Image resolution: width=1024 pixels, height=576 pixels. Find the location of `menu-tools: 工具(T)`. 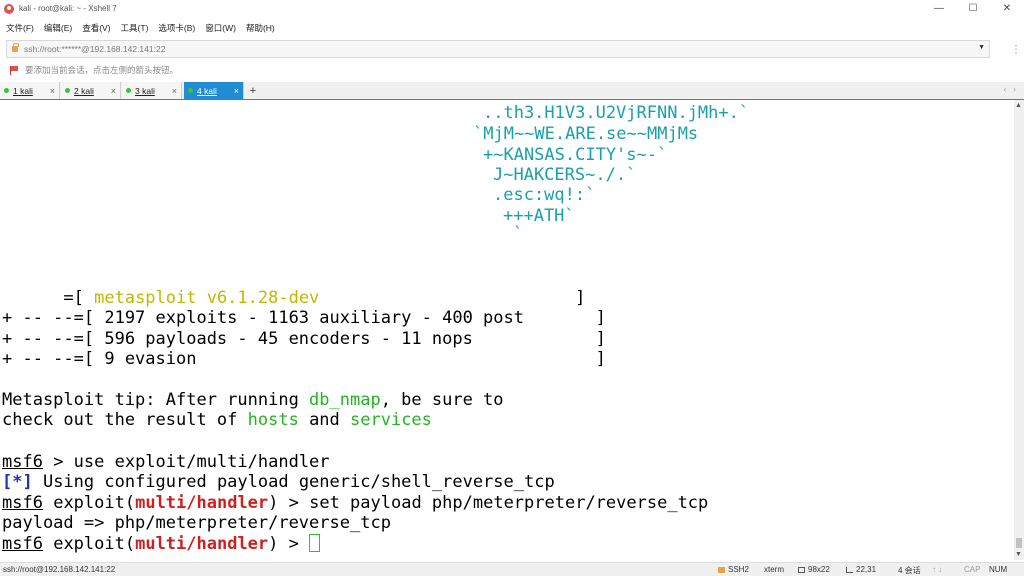

menu-tools: 工具(T) is located at coordinates (135, 28).